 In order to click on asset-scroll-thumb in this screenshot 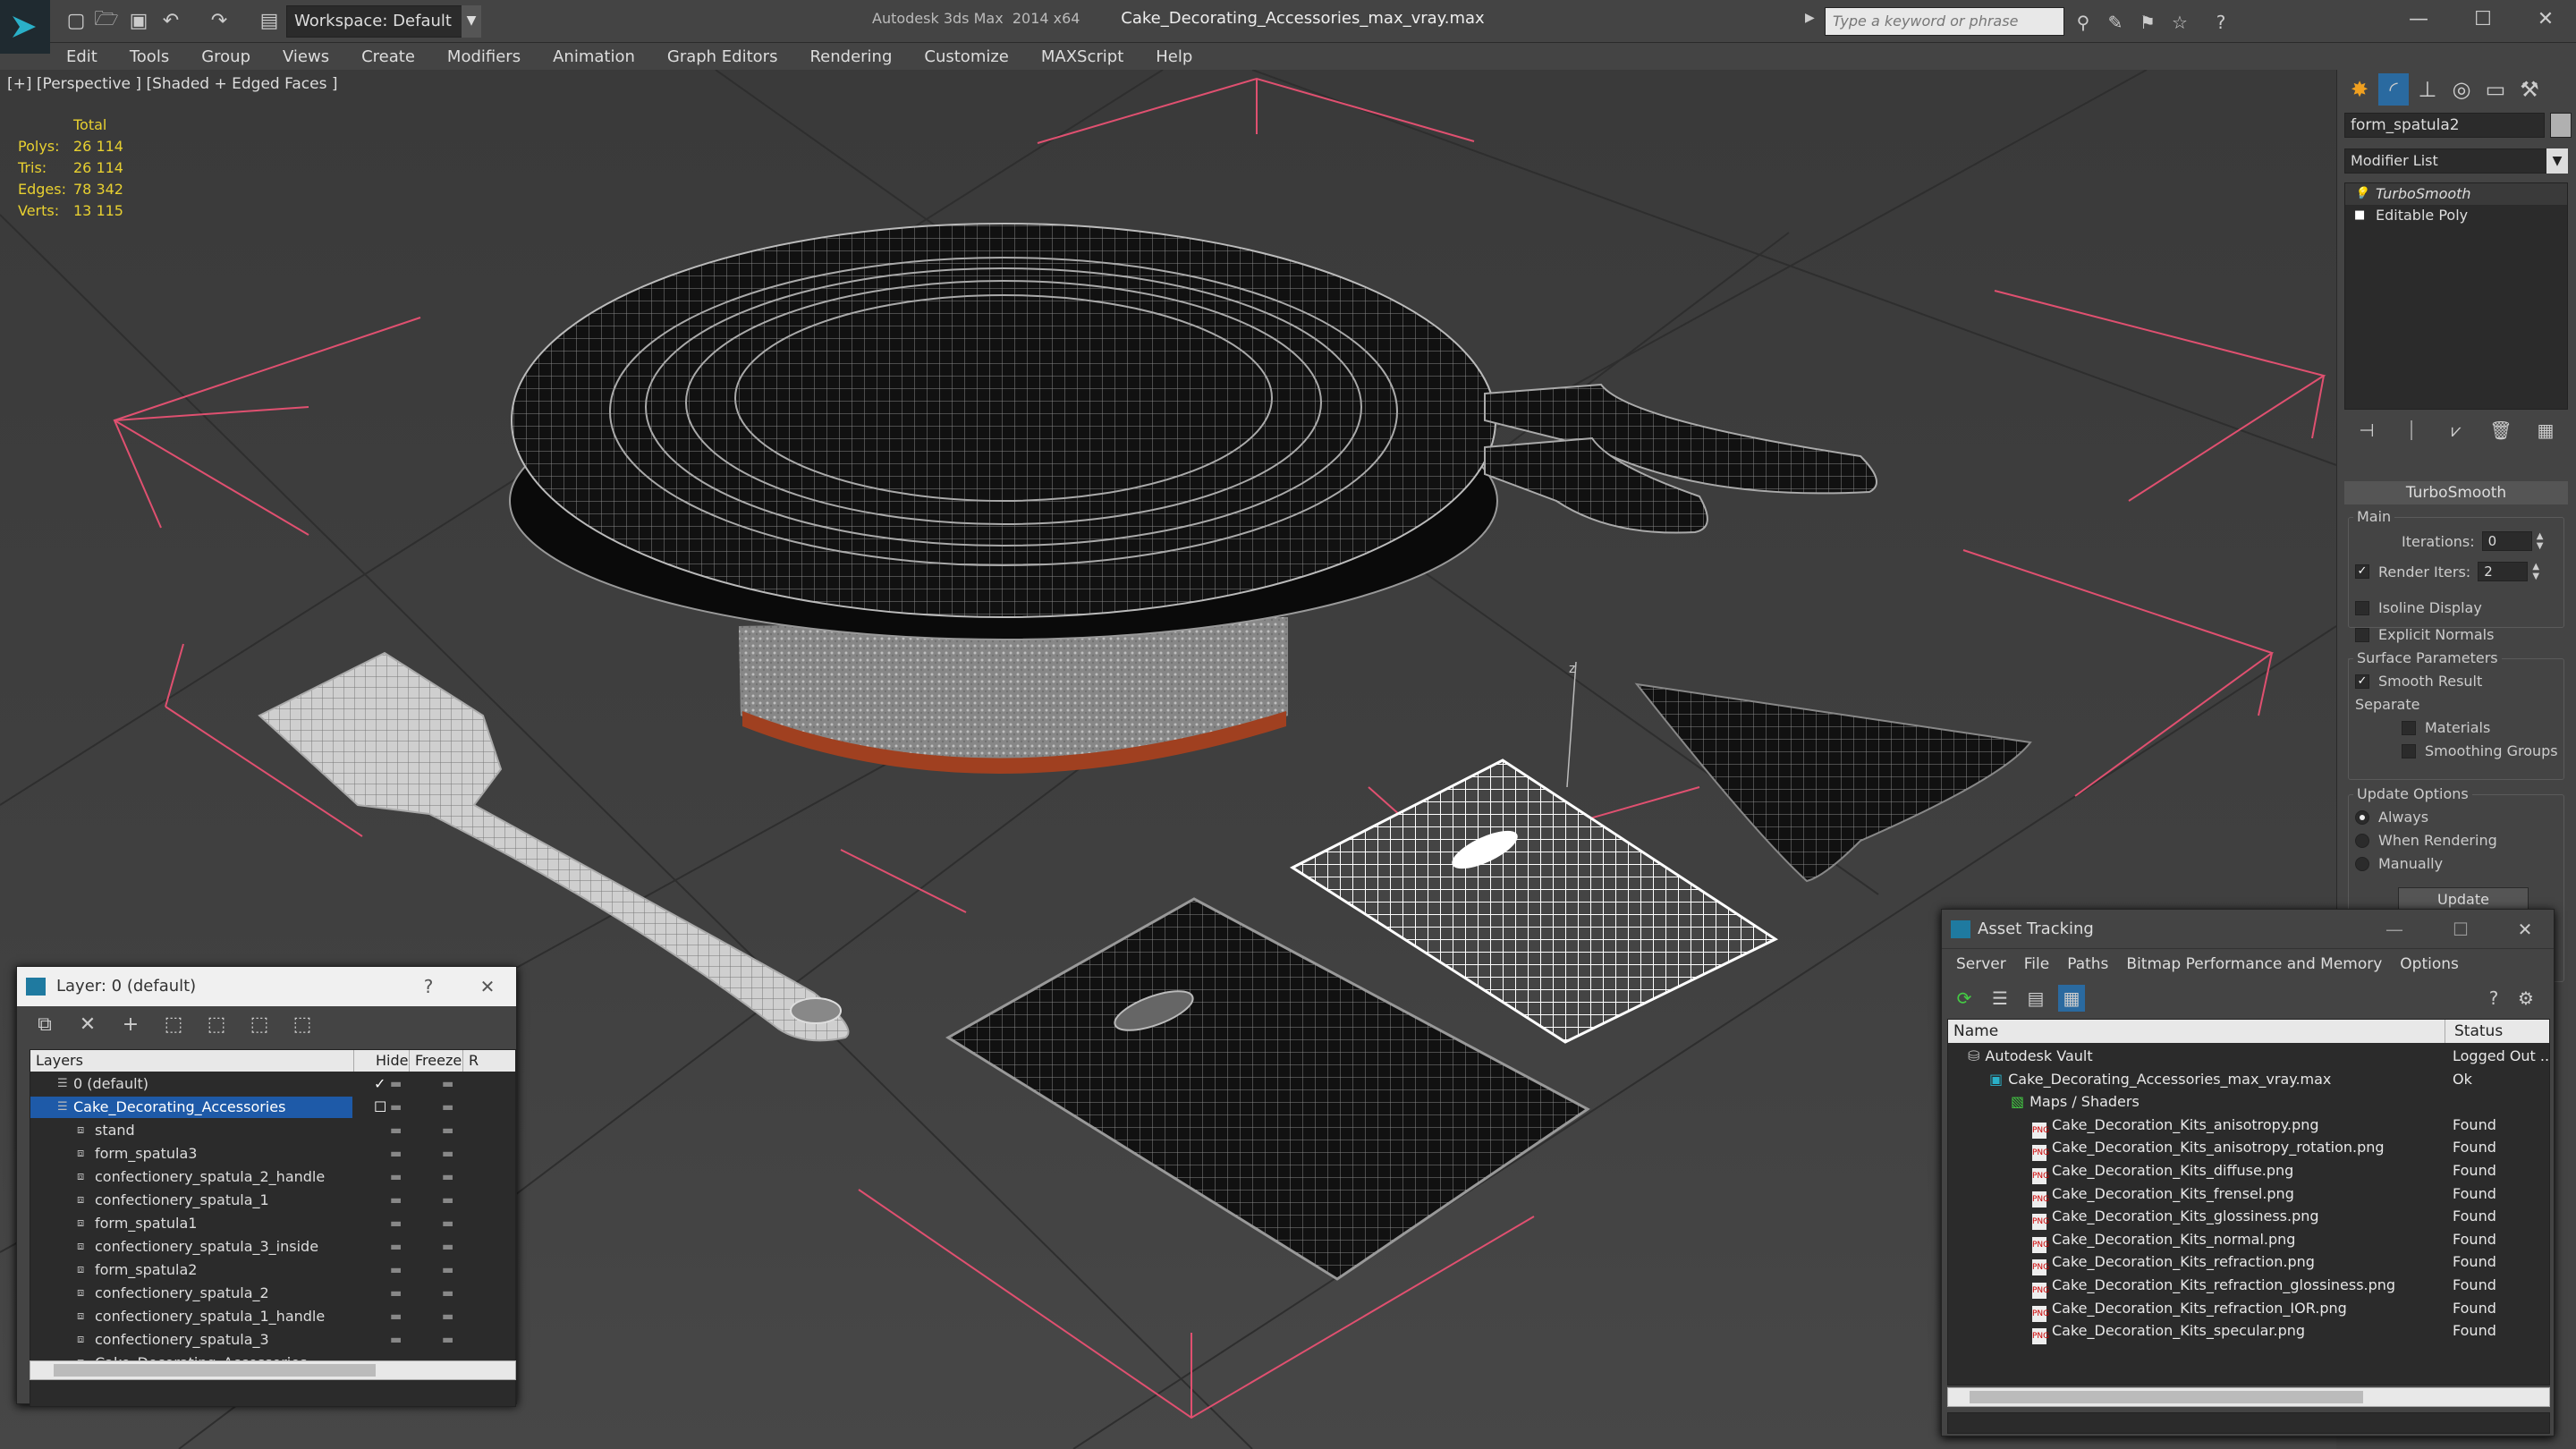, I will do `click(2166, 1397)`.